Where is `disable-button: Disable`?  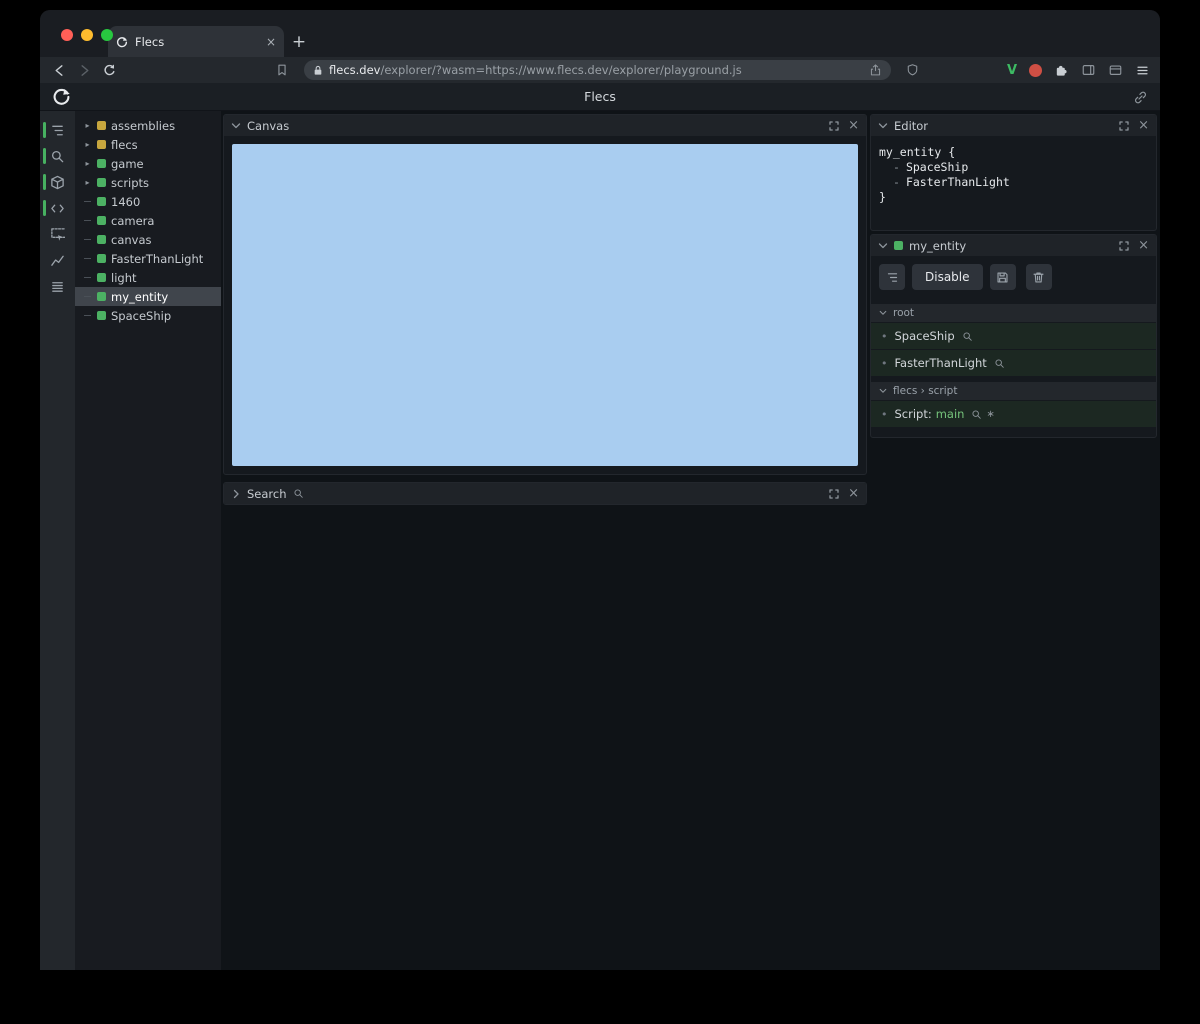 disable-button: Disable is located at coordinates (947, 277).